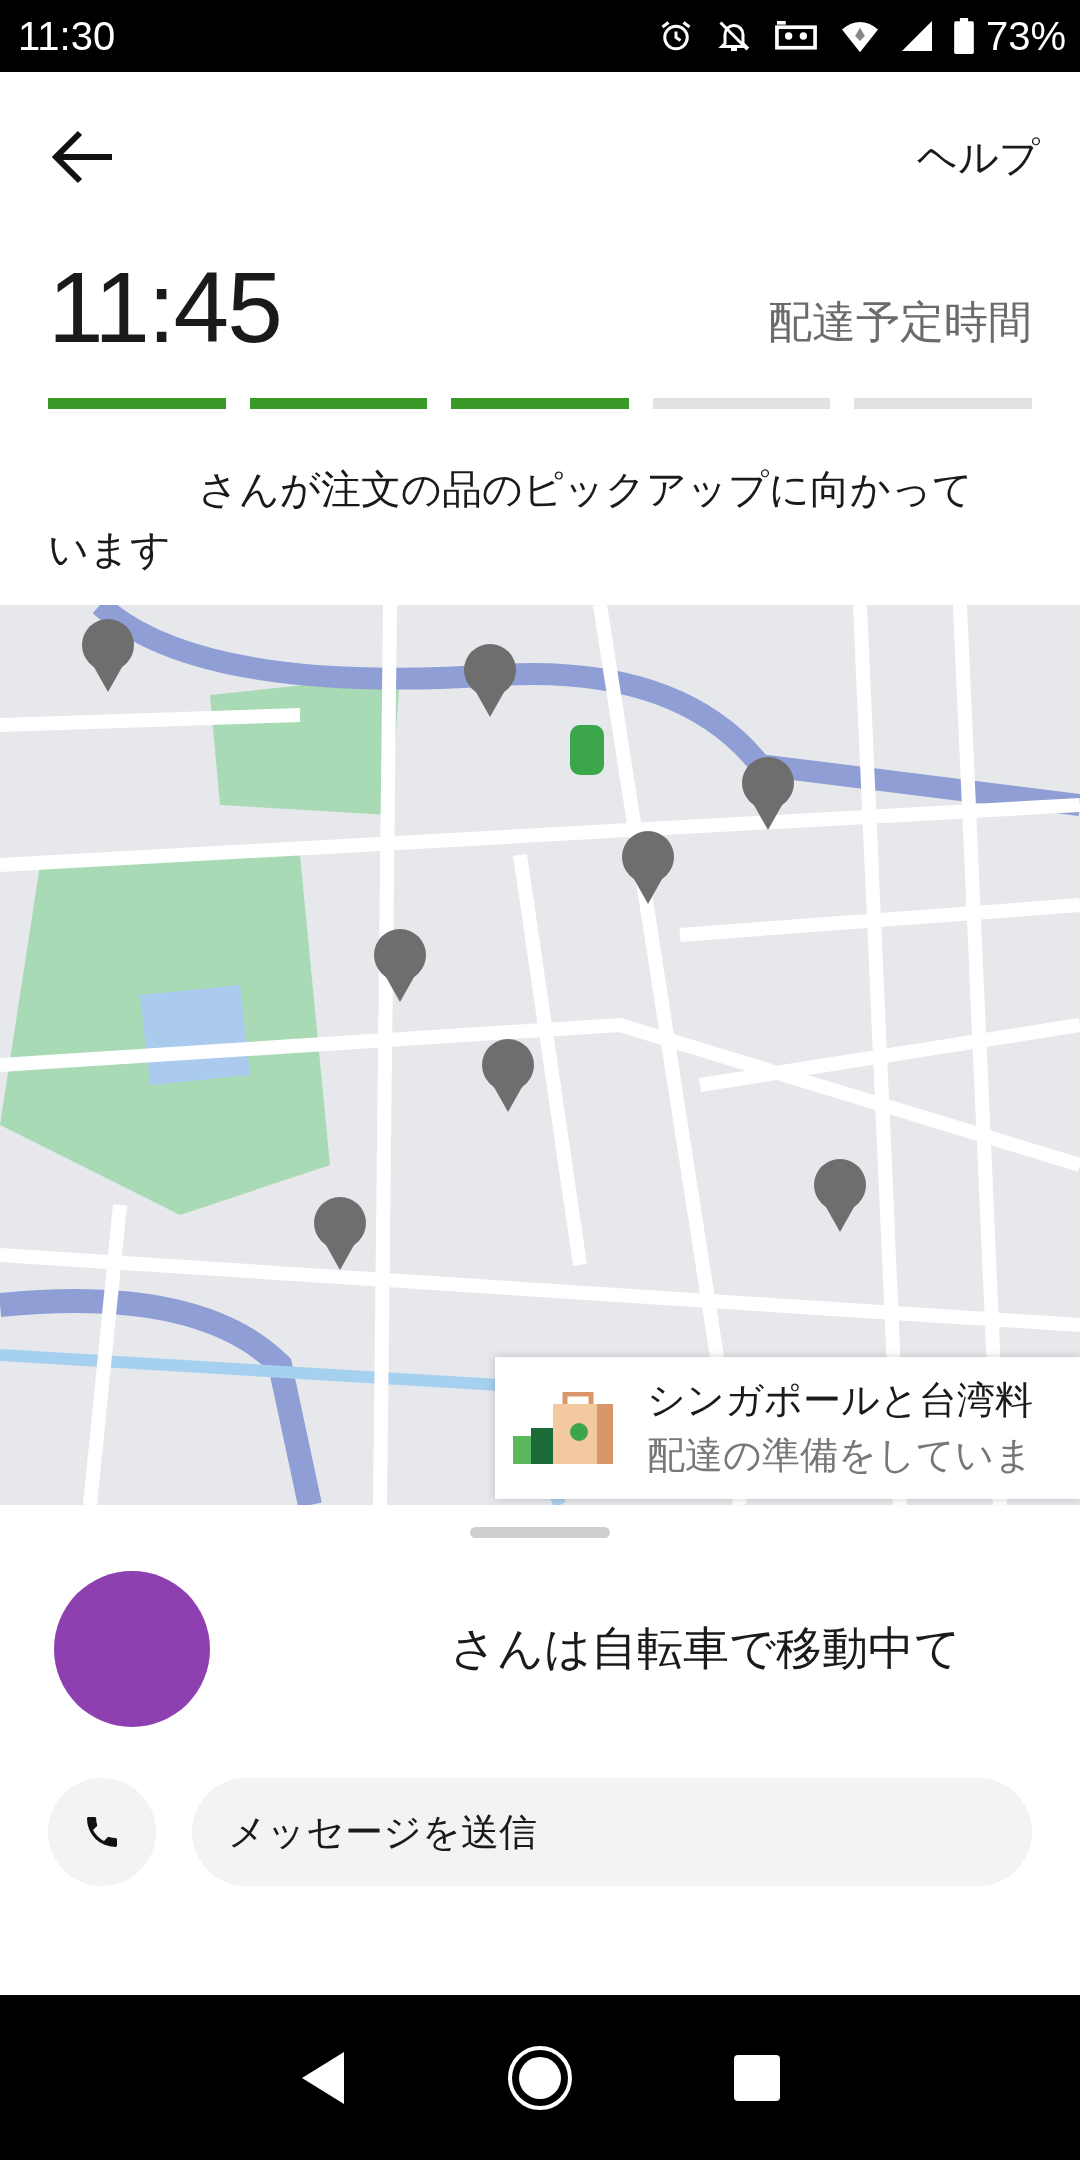  Describe the element at coordinates (540, 1532) in the screenshot. I see `drag-handle` at that location.